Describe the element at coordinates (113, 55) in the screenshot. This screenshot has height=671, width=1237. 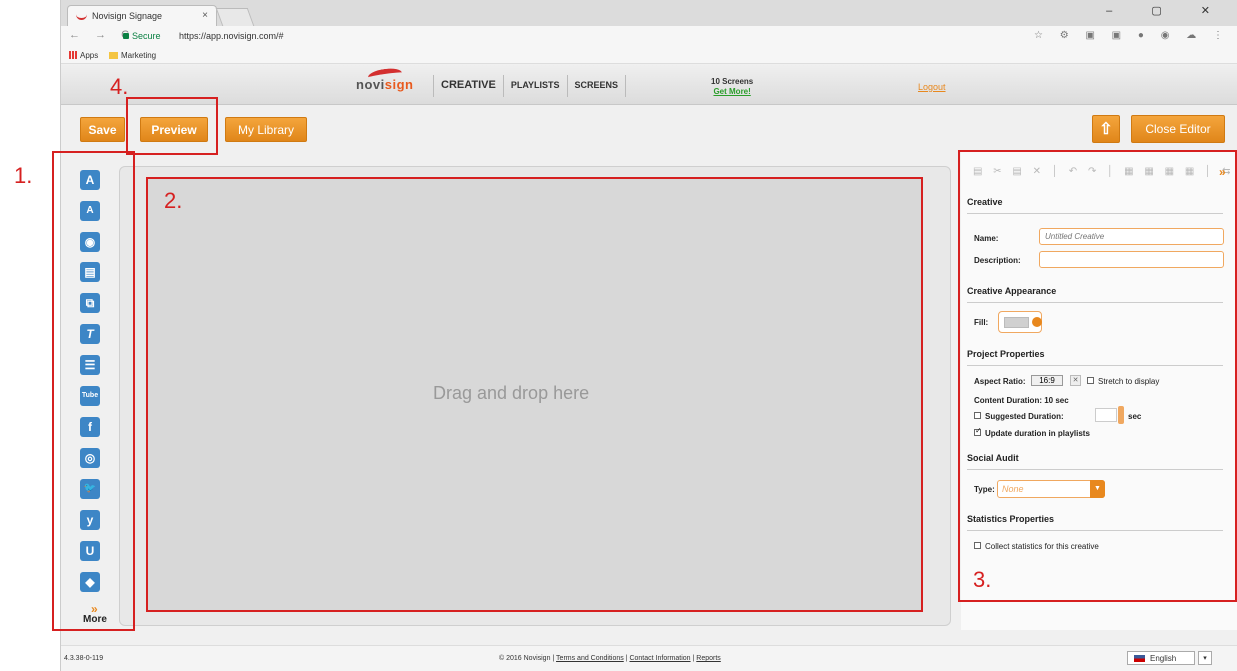
I see `folder-icon` at that location.